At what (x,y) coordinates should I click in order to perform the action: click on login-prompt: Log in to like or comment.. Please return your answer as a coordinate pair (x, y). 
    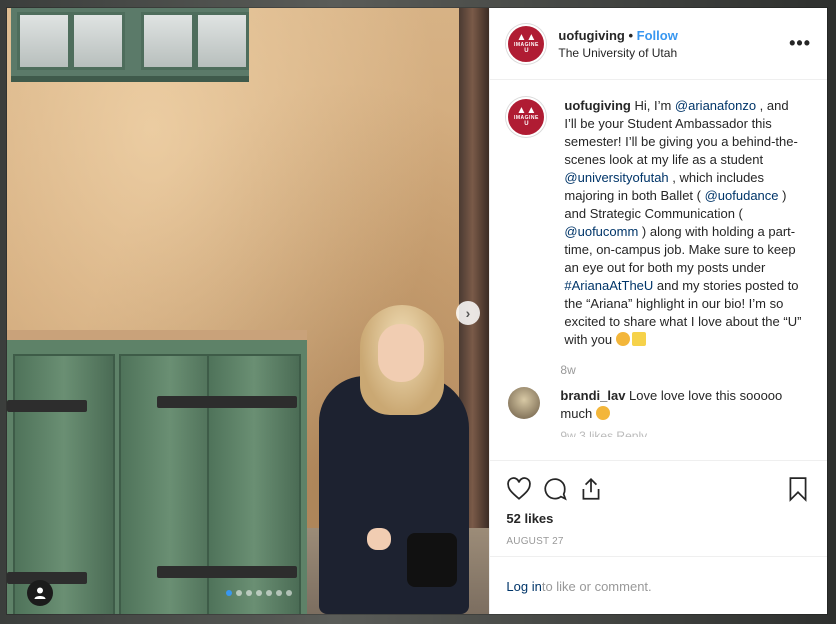
    Looking at the image, I should click on (658, 585).